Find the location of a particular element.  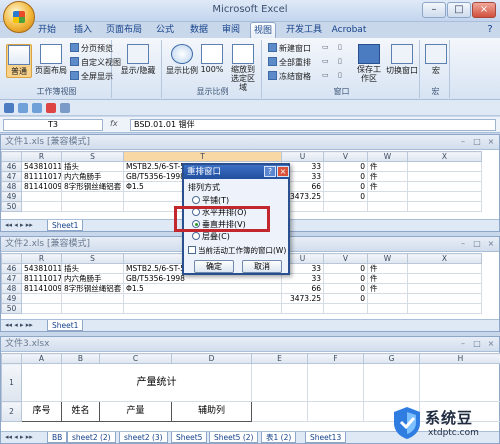

save-workspace-button: 保存工作区 is located at coordinates (369, 66).